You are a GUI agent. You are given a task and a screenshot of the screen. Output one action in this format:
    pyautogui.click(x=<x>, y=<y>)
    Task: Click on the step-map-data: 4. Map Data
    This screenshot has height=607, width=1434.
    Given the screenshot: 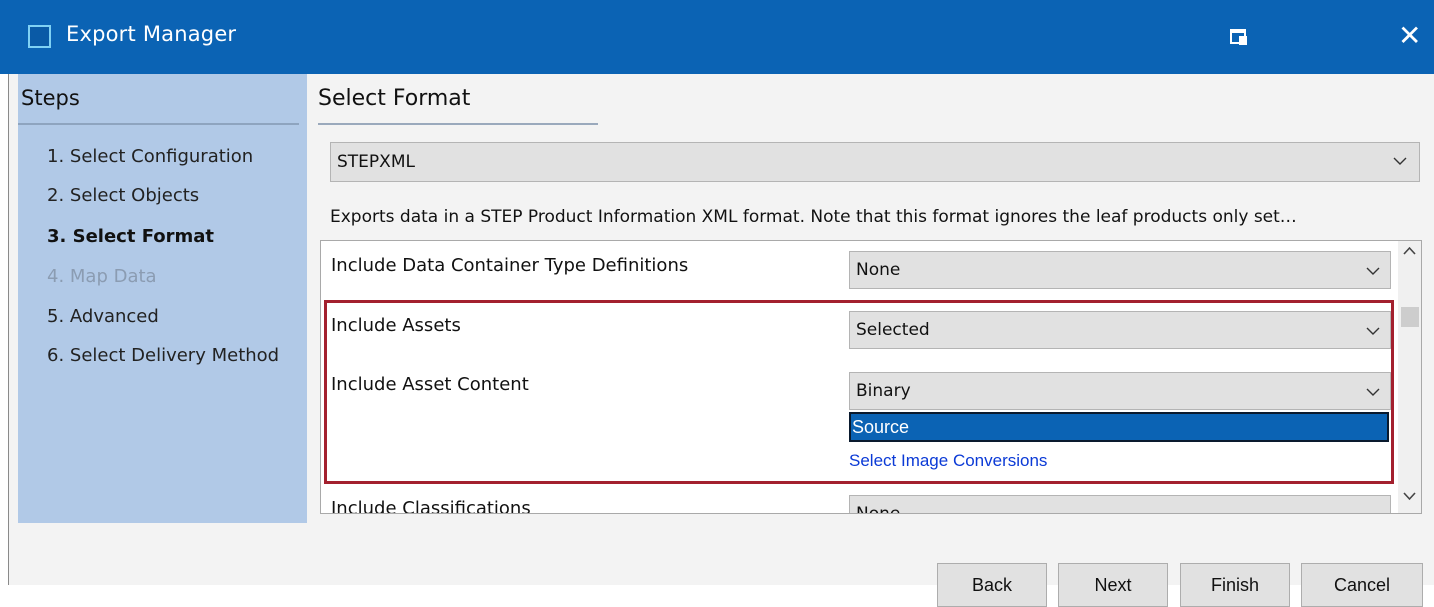 What is the action you would take?
    pyautogui.click(x=102, y=276)
    